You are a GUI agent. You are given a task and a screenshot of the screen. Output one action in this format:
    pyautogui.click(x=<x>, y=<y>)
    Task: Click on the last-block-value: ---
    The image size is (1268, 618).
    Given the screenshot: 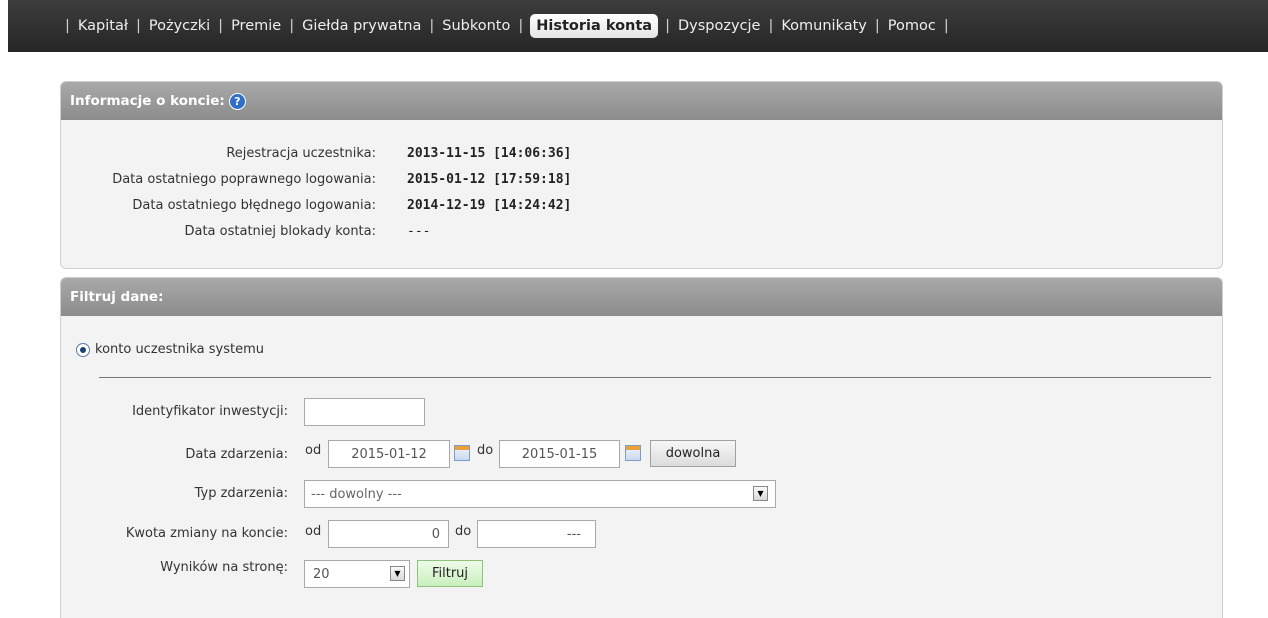 What is the action you would take?
    pyautogui.click(x=419, y=231)
    